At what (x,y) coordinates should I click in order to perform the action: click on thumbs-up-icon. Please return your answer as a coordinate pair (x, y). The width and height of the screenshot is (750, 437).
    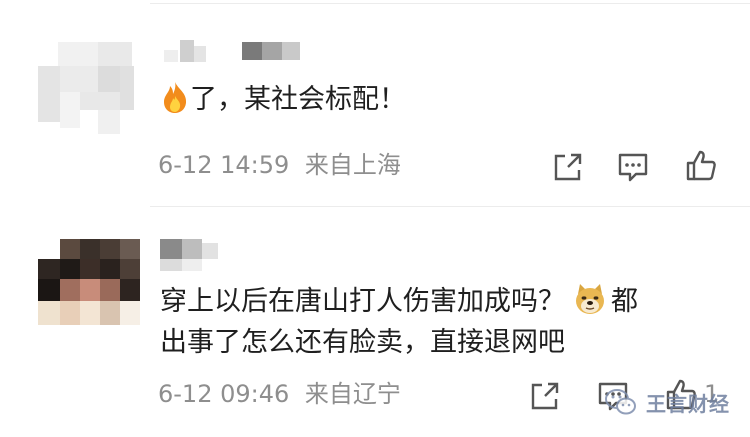
    Looking at the image, I should click on (701, 165).